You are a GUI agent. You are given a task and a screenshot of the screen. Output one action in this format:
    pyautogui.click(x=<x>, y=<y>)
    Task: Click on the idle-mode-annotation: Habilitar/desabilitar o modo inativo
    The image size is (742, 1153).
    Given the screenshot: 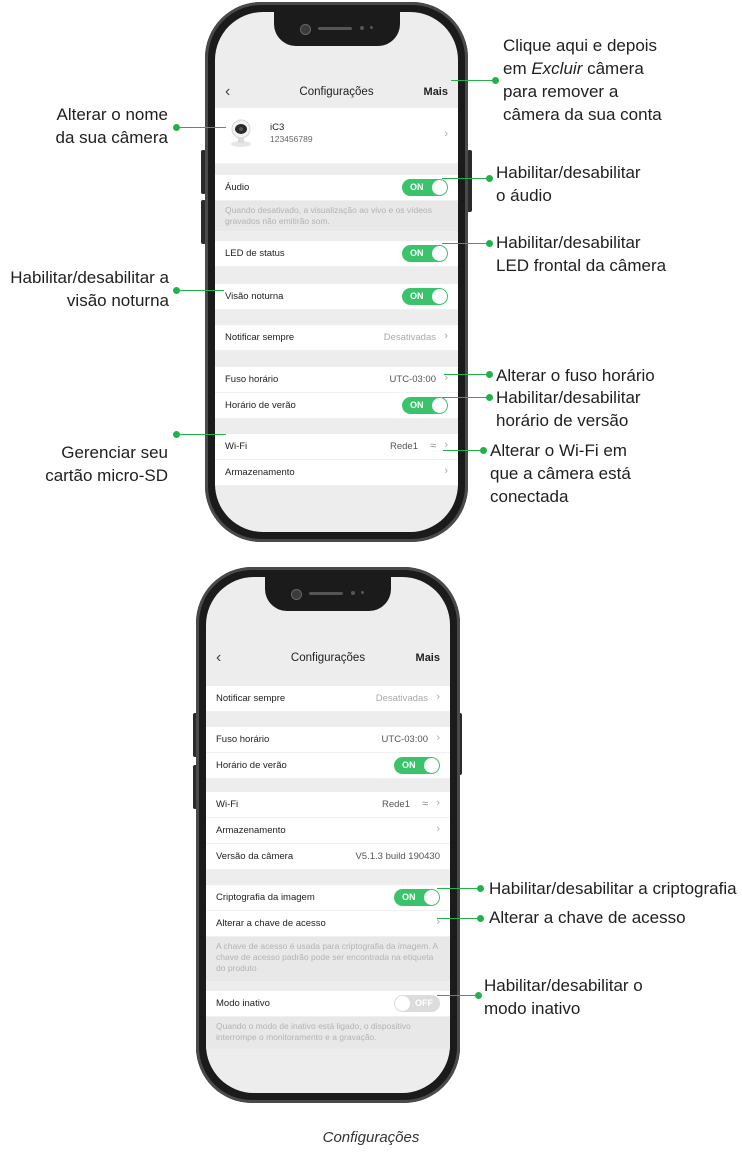 What is the action you would take?
    pyautogui.click(x=563, y=997)
    